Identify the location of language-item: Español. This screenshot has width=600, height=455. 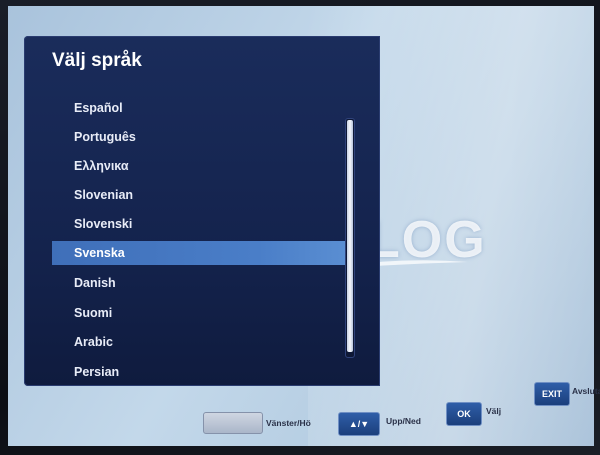
(199, 108).